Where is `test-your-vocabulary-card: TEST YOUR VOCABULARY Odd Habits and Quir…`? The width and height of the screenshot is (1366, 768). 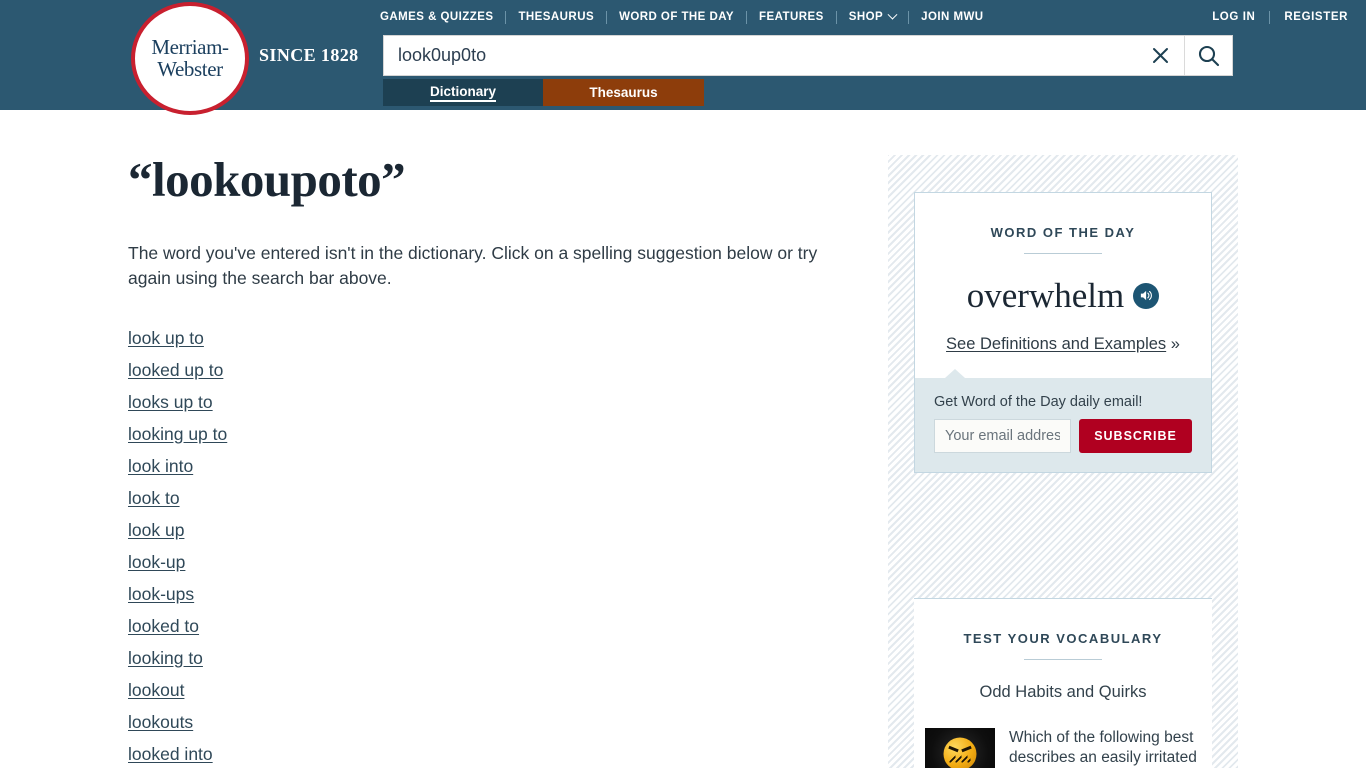 test-your-vocabulary-card: TEST YOUR VOCABULARY Odd Habits and Quir… is located at coordinates (1063, 683).